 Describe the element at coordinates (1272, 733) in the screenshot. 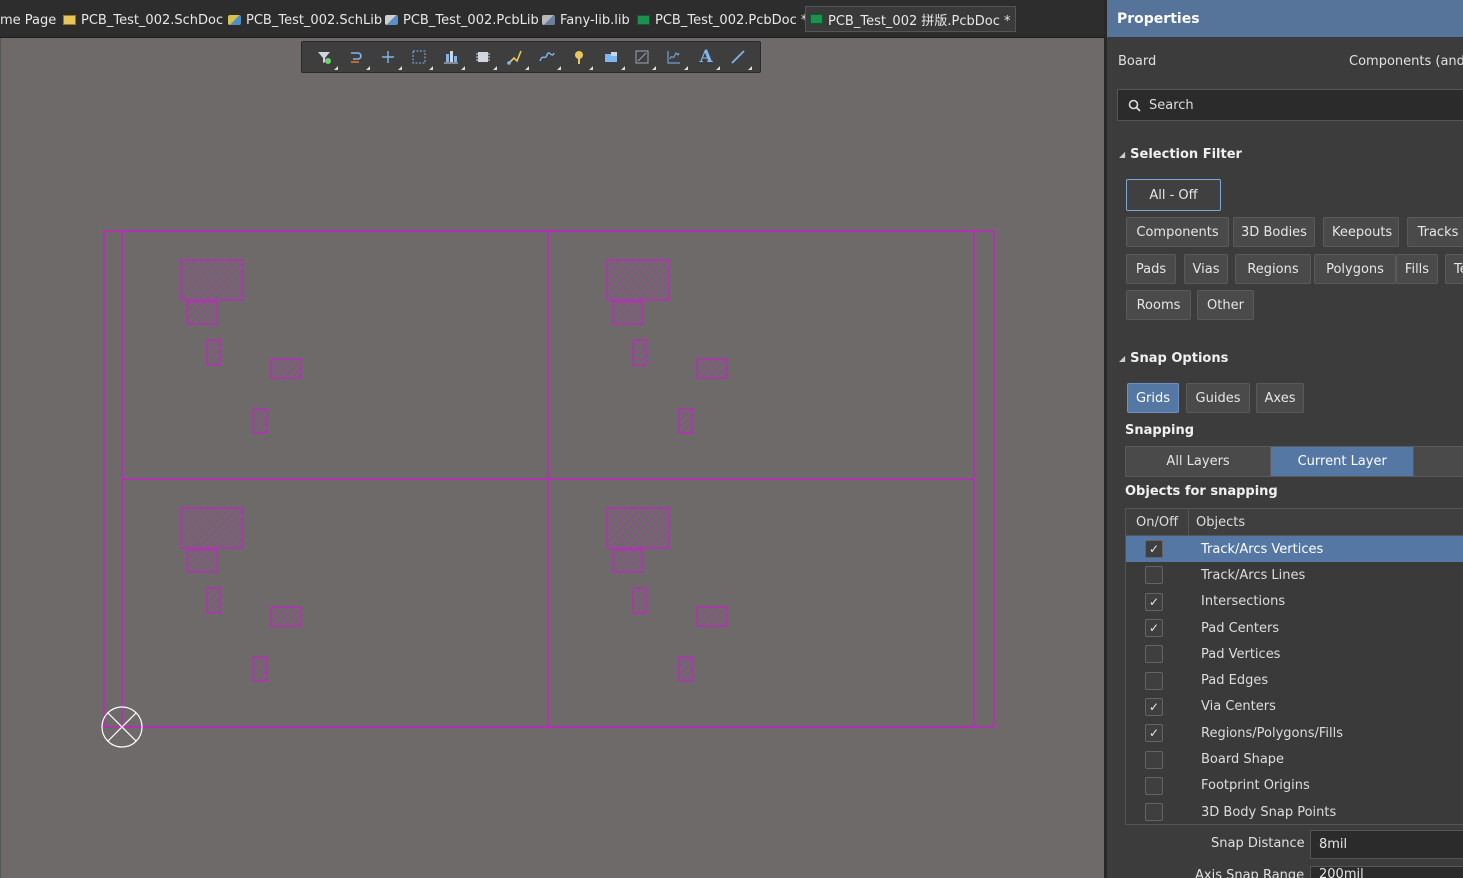

I see `snap-object-name: Regions/Polygons/Fills` at that location.